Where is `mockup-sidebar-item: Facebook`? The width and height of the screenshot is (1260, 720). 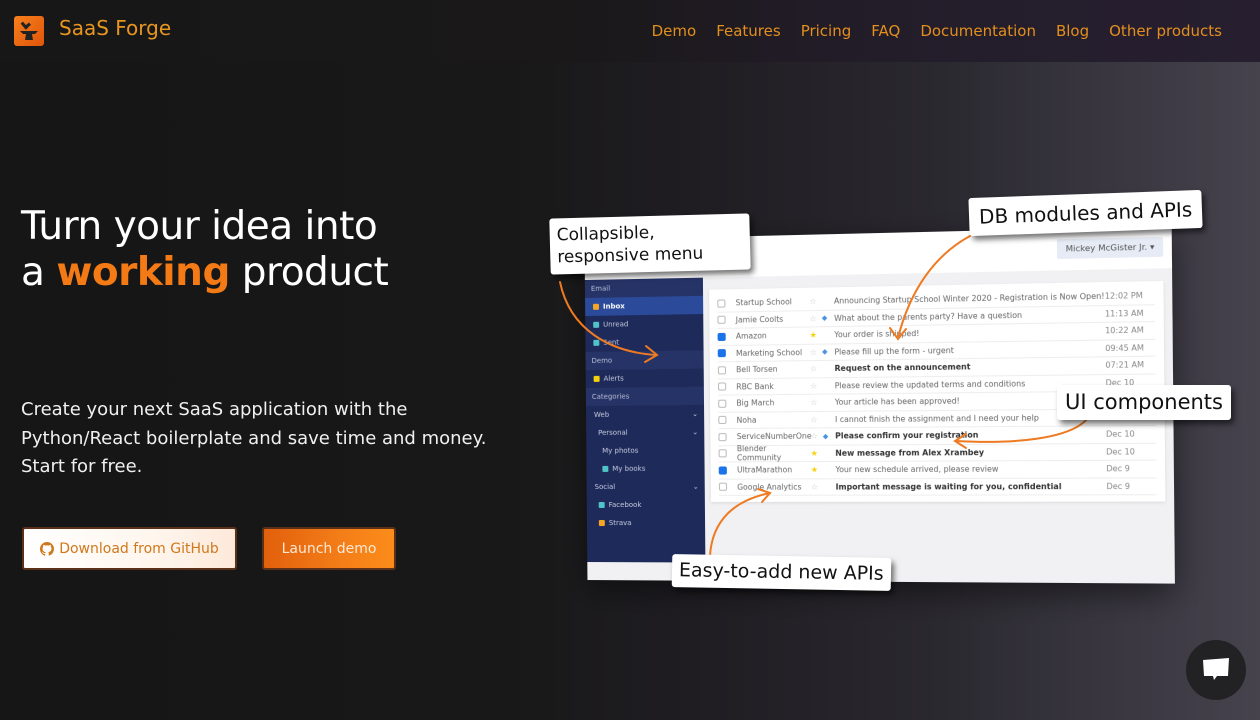 mockup-sidebar-item: Facebook is located at coordinates (646, 505).